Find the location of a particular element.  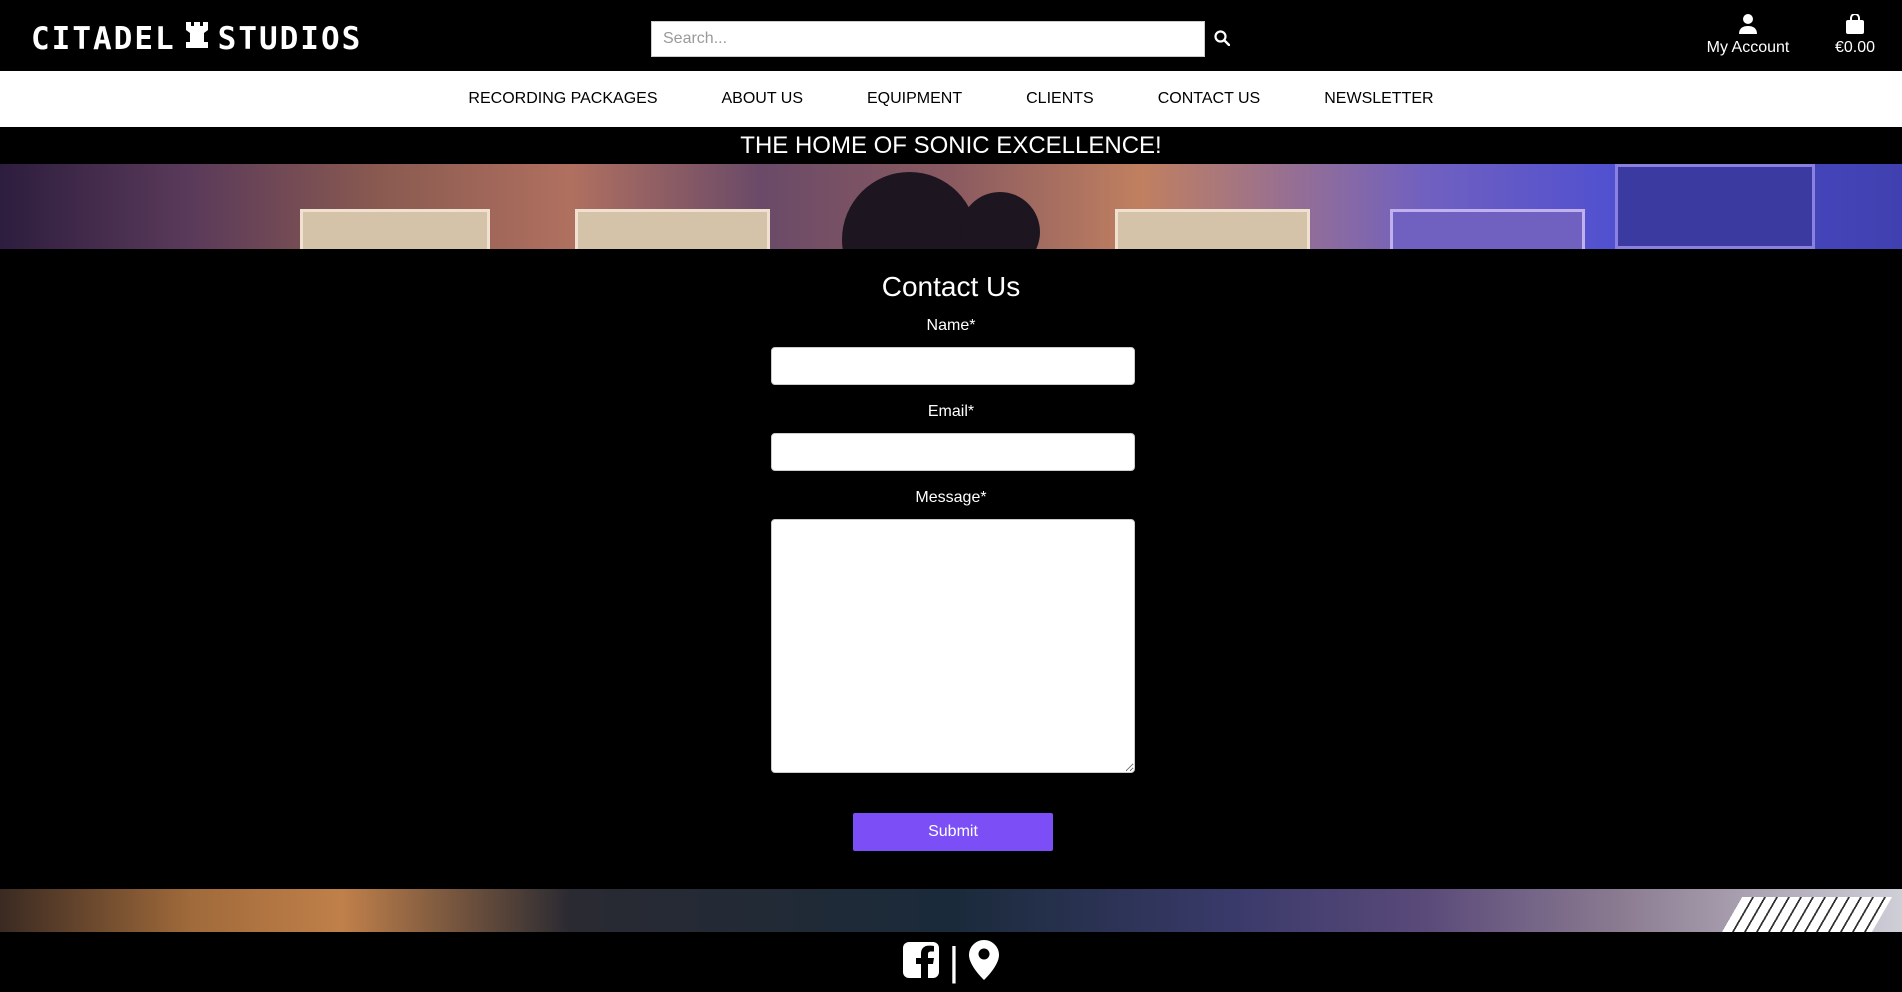

shopping-bag-link: €0.00 is located at coordinates (1855, 35).